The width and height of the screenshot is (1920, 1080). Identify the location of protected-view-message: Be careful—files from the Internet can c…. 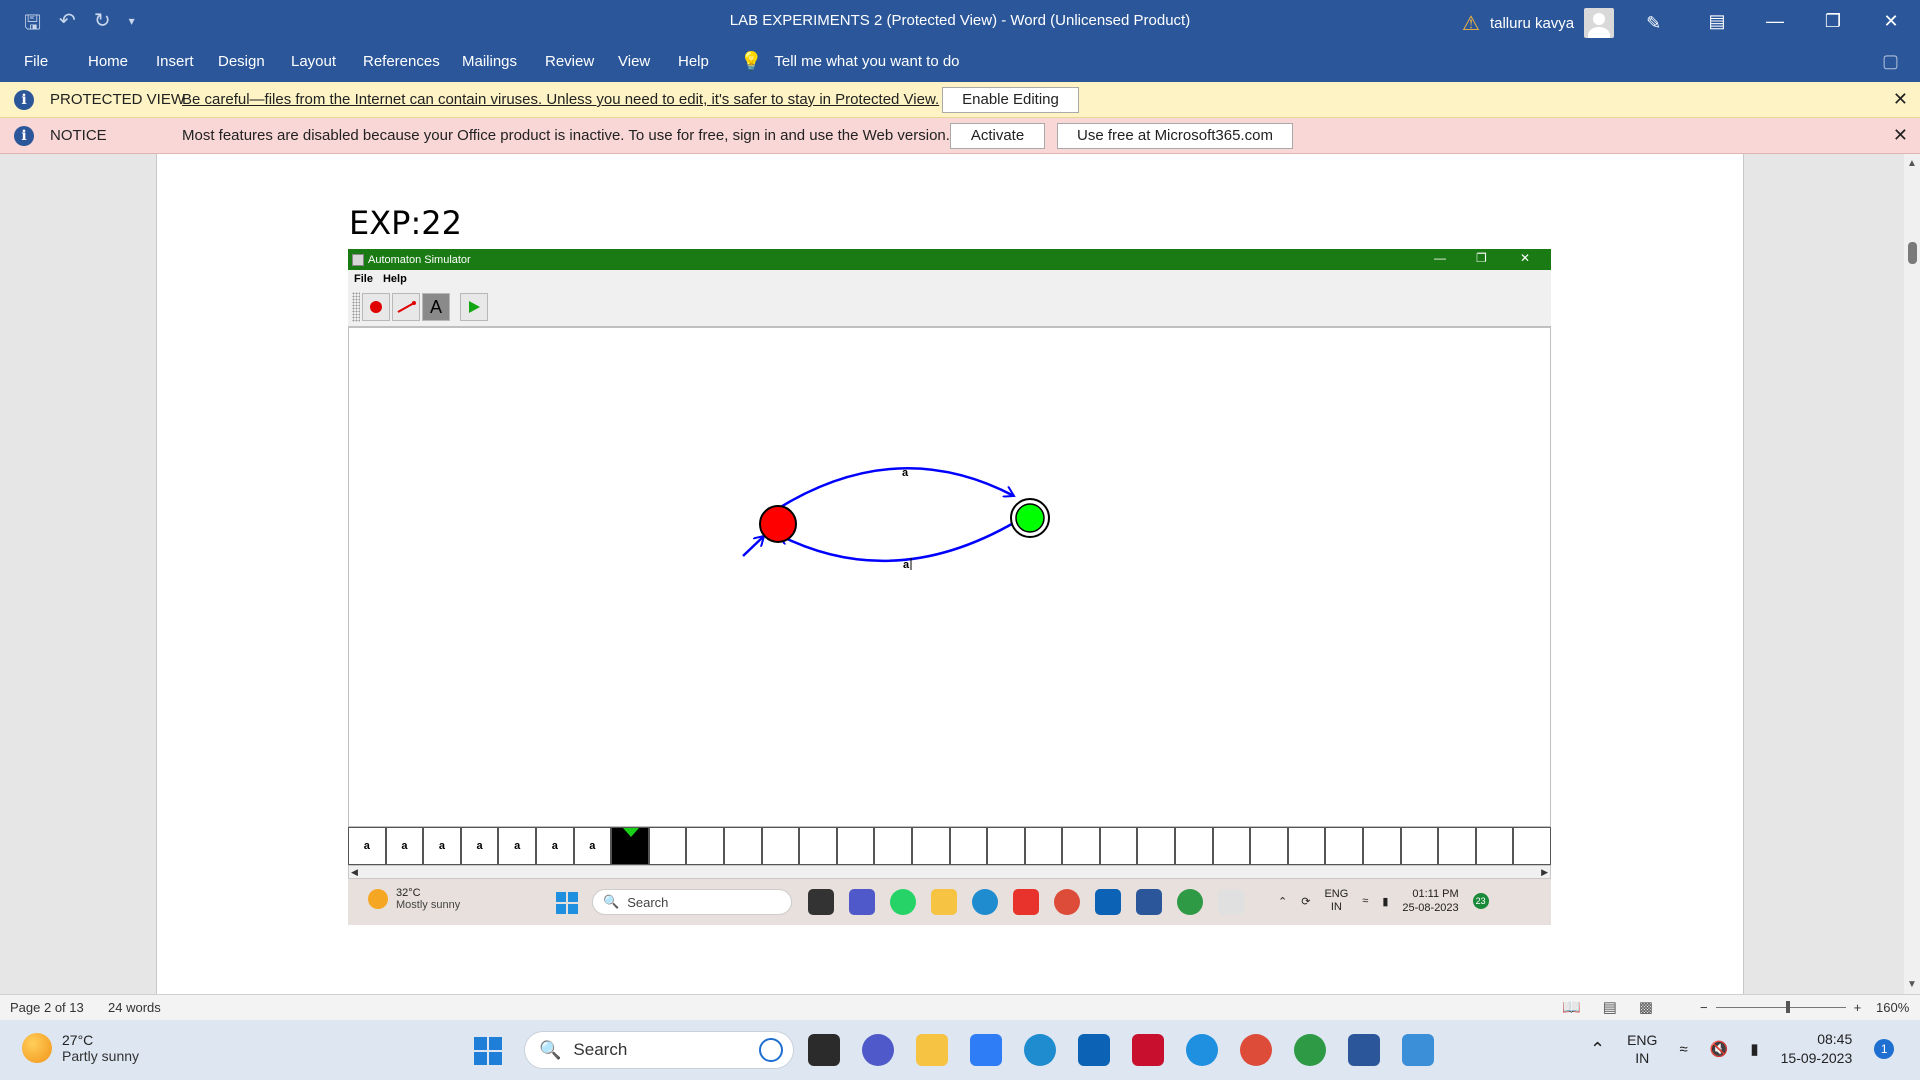
(560, 99).